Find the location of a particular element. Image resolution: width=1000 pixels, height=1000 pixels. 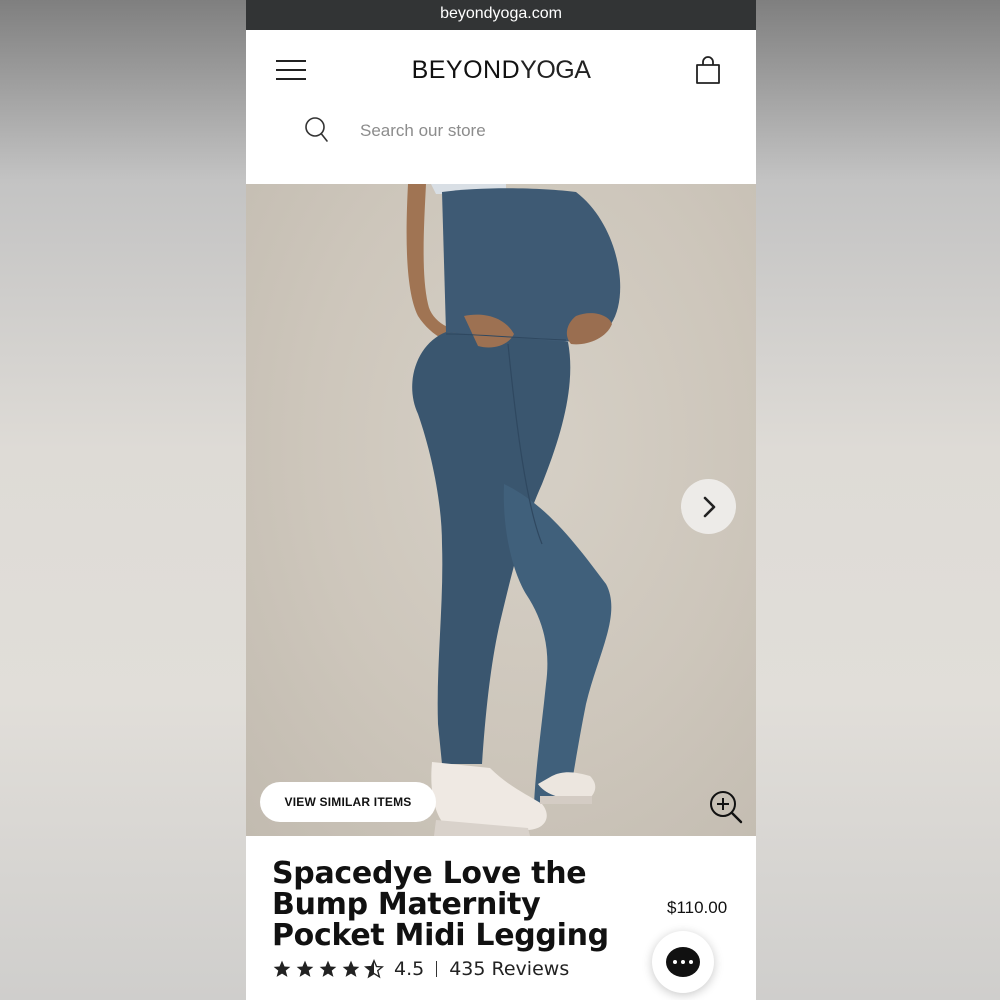

rating-stars is located at coordinates (328, 969).